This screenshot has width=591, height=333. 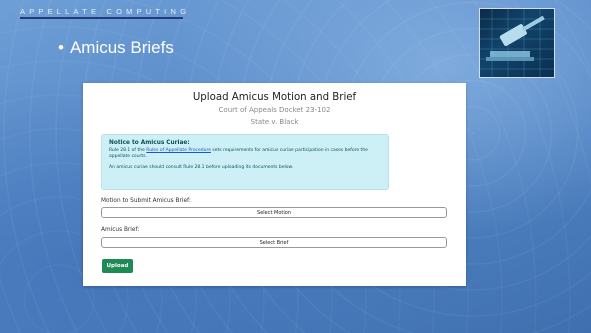 What do you see at coordinates (274, 242) in the screenshot?
I see `select-brief-button: Select Brief` at bounding box center [274, 242].